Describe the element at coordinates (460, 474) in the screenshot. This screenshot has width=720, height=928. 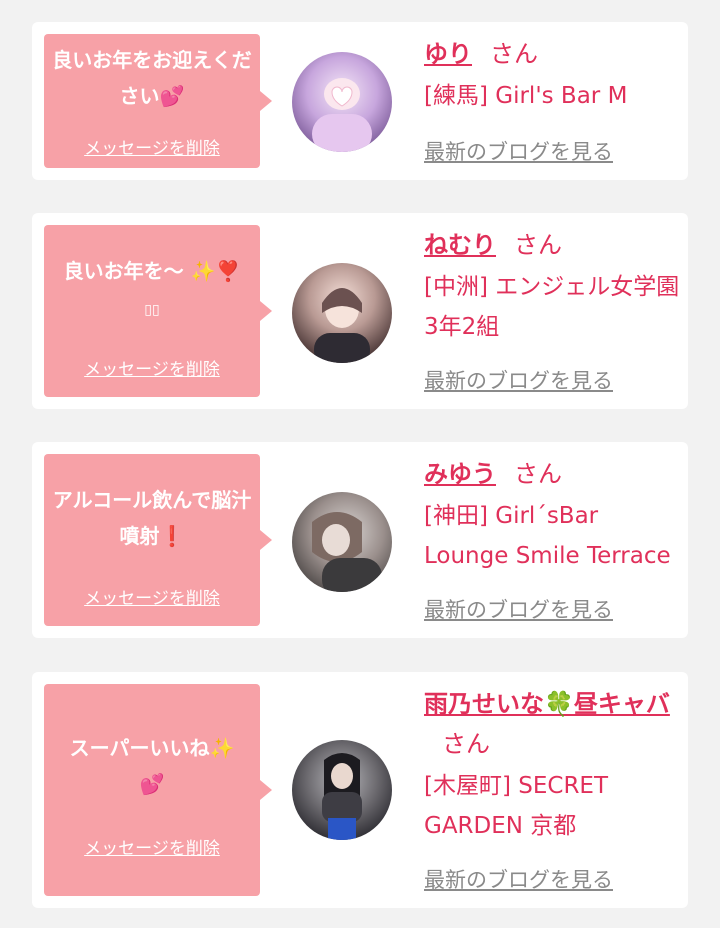
I see `cast-name-link: みゆう` at that location.